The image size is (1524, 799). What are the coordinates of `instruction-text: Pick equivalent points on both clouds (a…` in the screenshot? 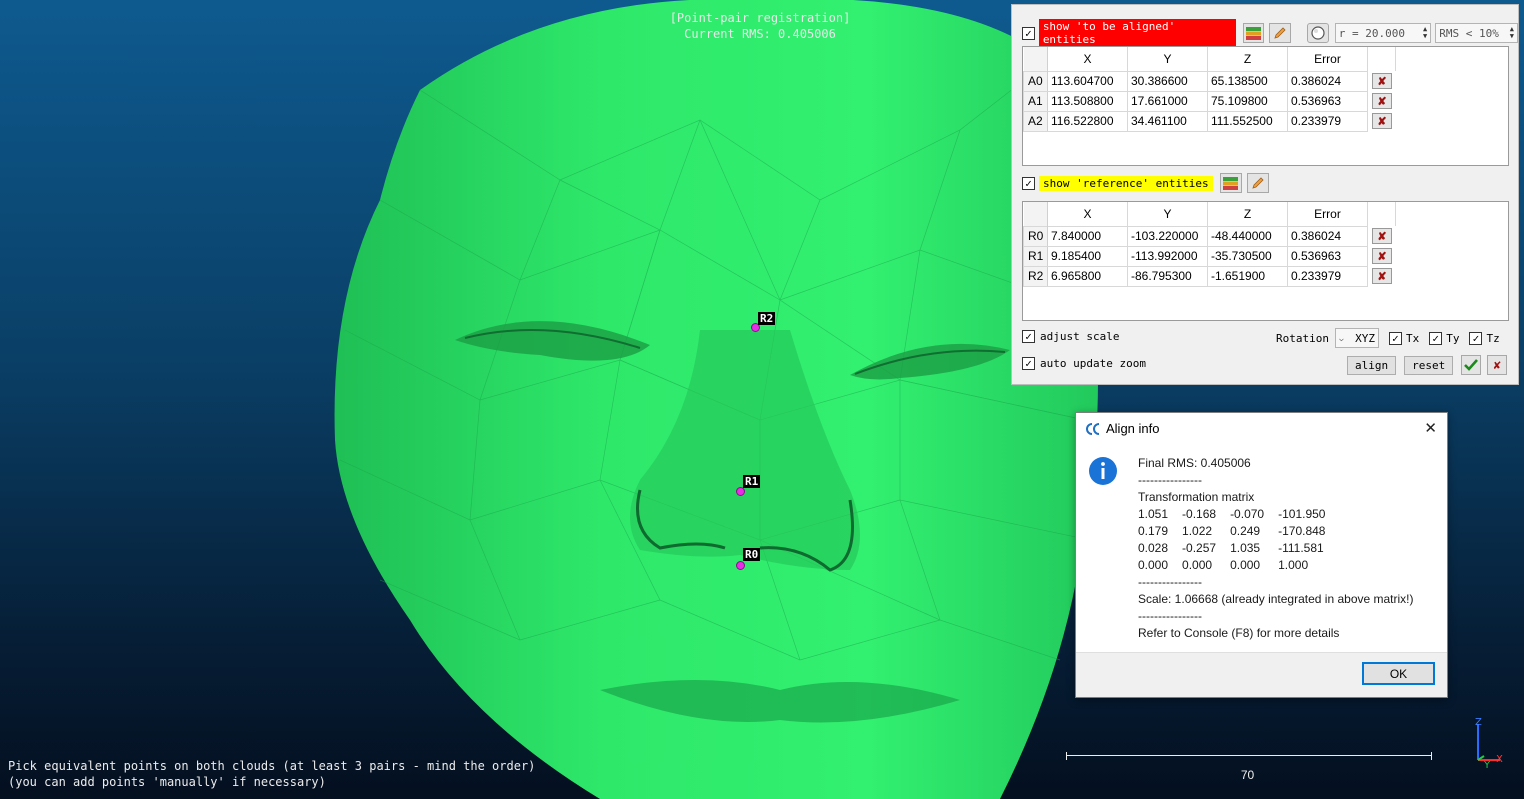 It's located at (271, 774).